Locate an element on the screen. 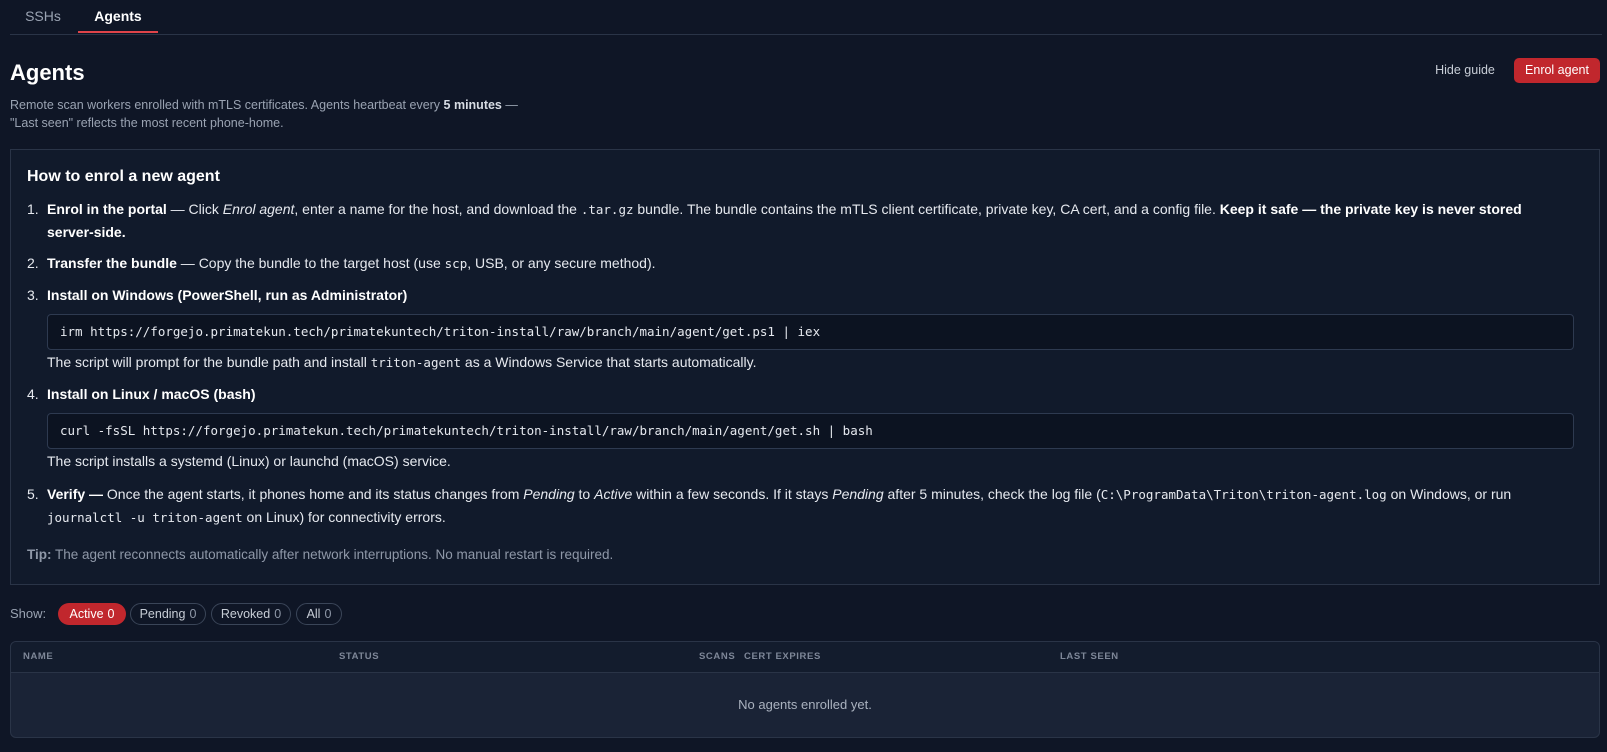 This screenshot has width=1607, height=752. filter-label: Show: is located at coordinates (28, 613).